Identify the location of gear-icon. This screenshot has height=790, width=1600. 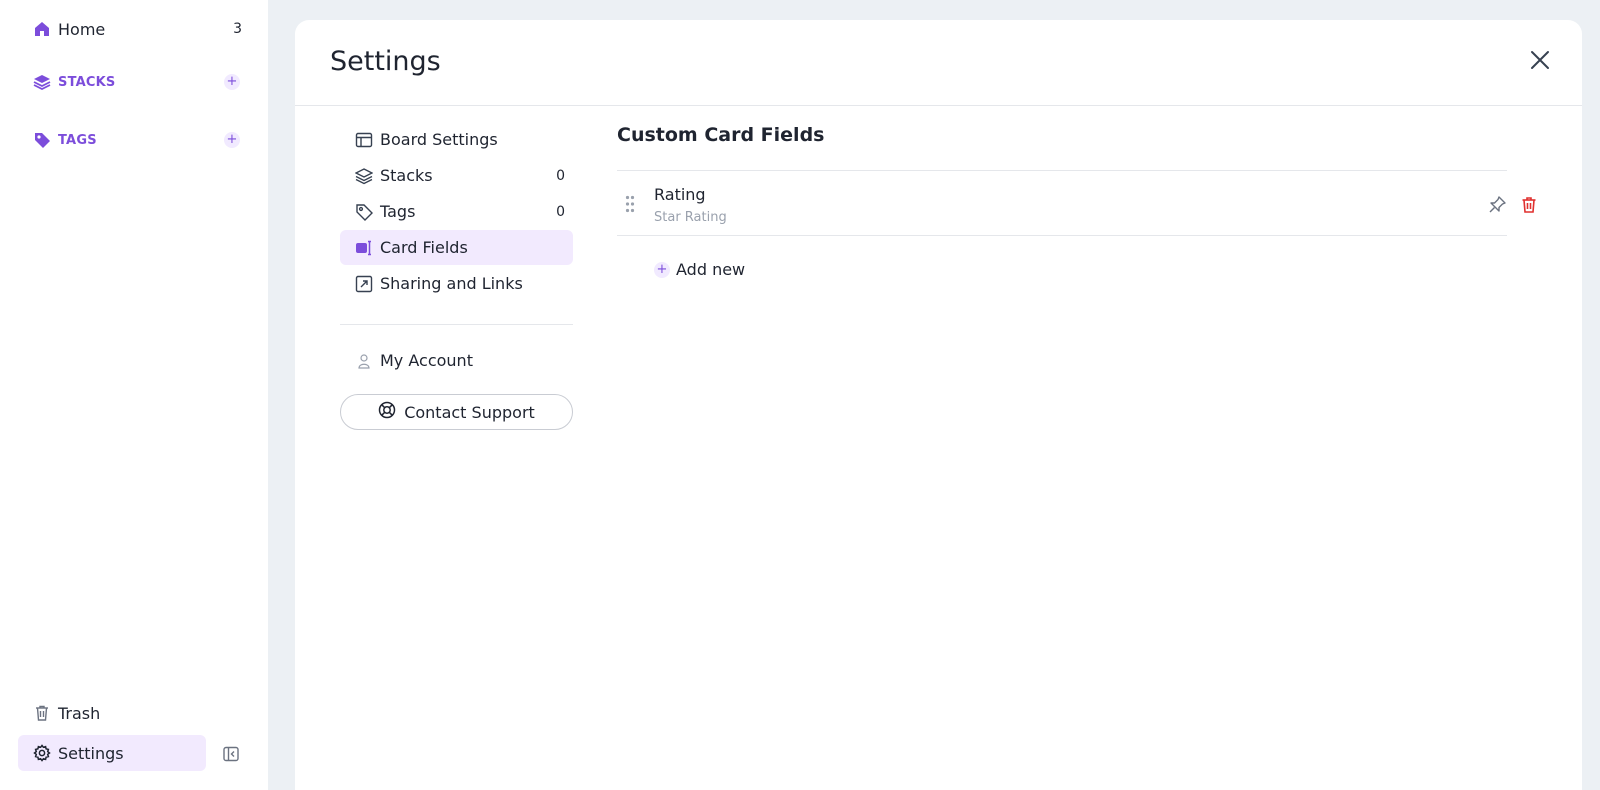
(42, 753).